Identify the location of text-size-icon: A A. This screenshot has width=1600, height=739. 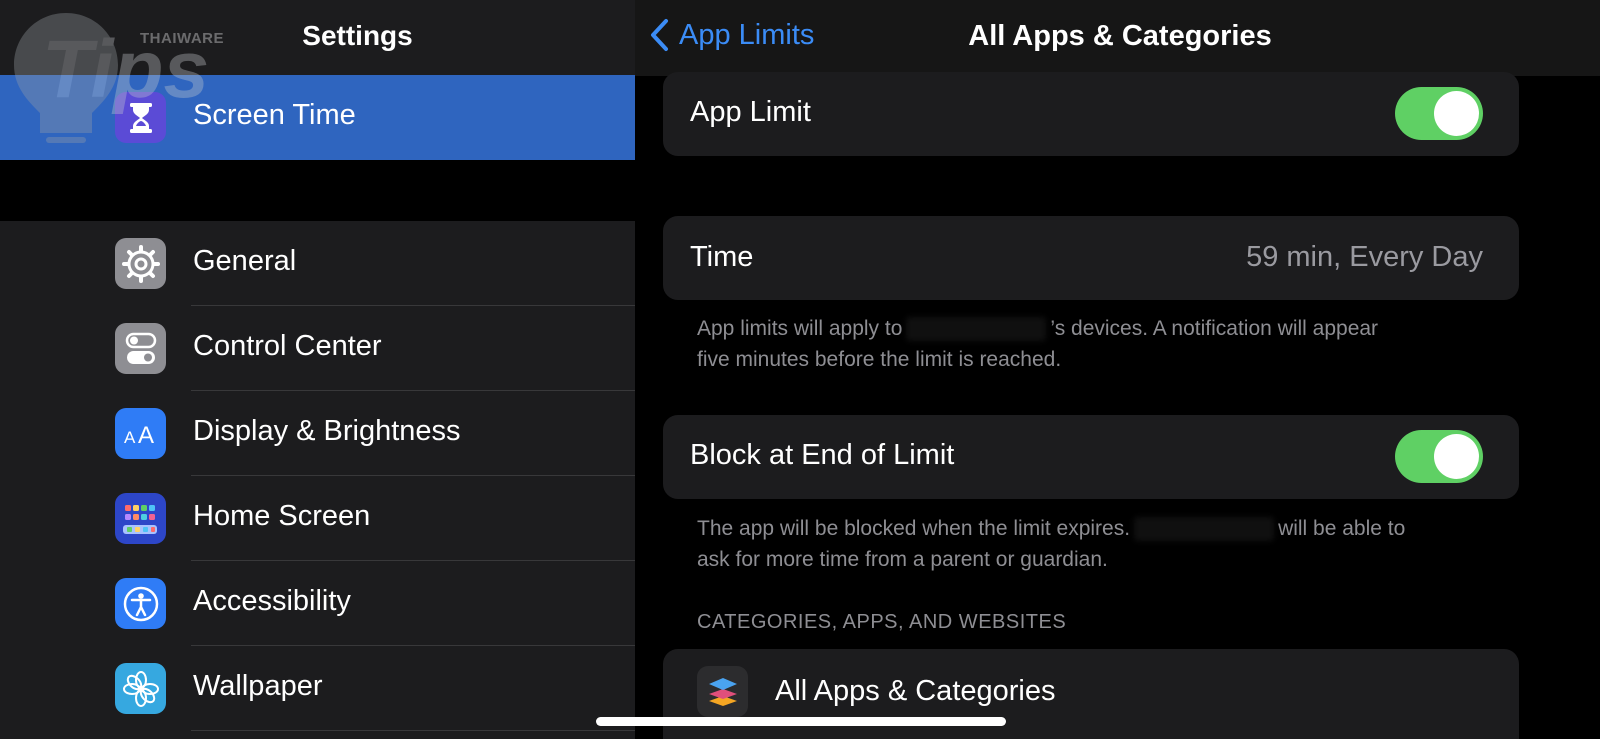
(140, 433).